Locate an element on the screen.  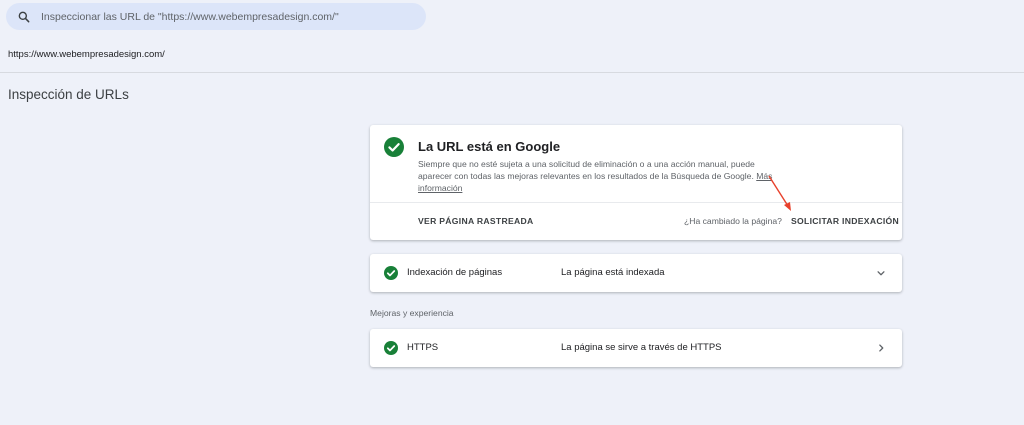
view-crawled-page-button: VER PÁGINA RASTREADA is located at coordinates (476, 221).